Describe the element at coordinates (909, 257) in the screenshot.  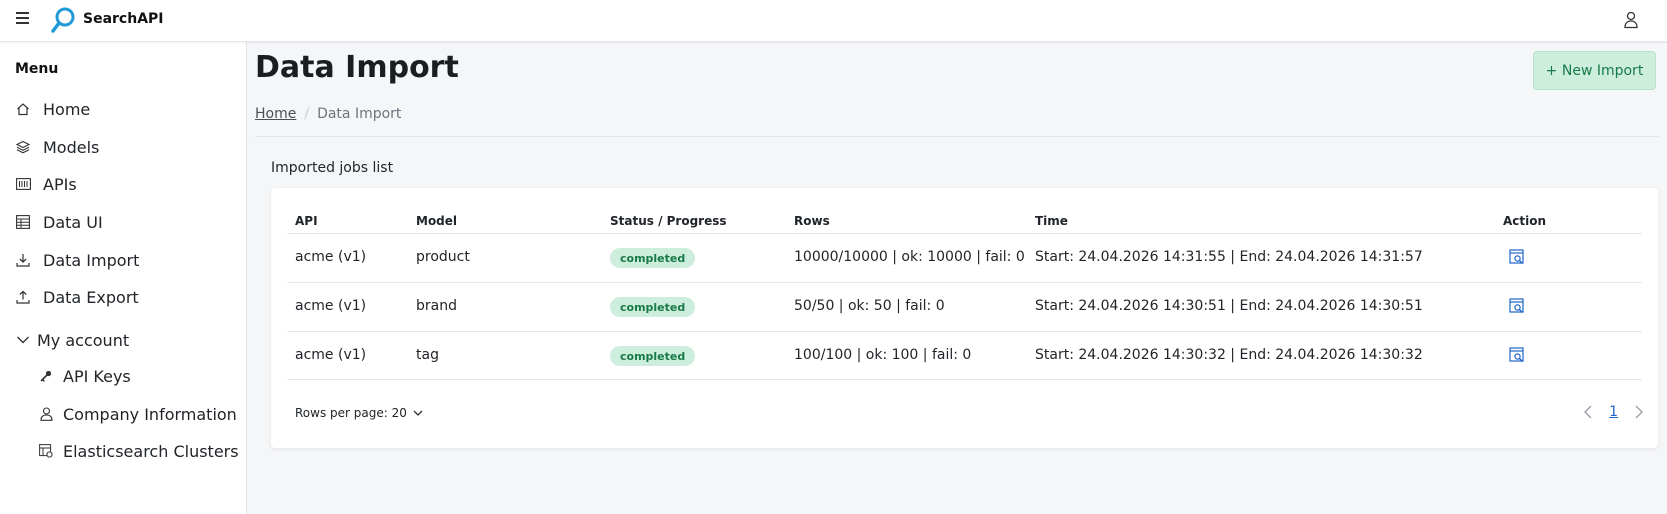
I see `cell-rows: 10000/10000 | ok: 10000 | fail: 0` at that location.